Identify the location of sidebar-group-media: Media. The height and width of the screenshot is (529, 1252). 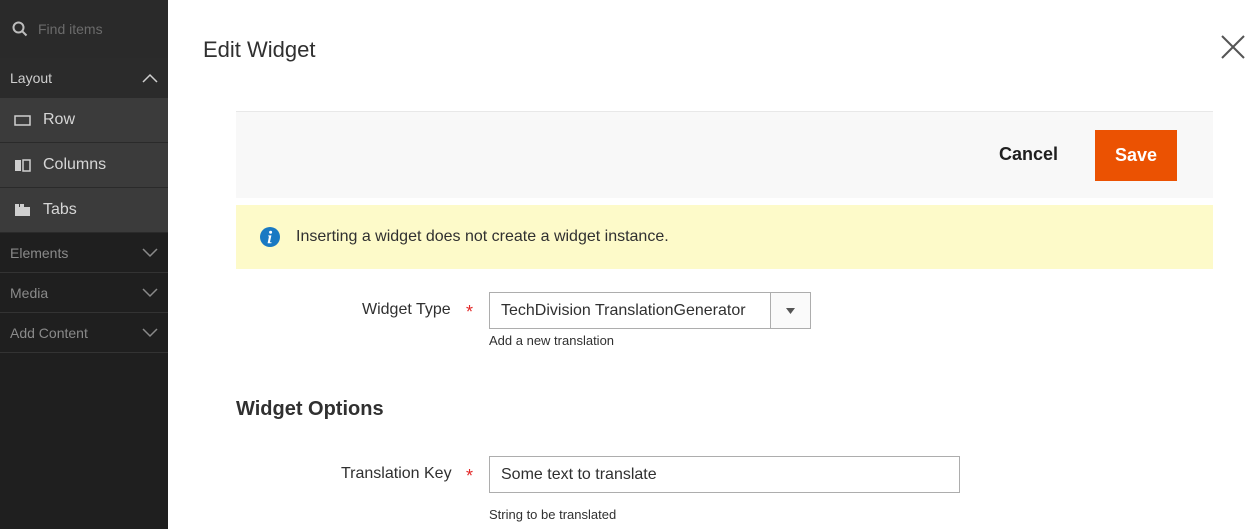
(84, 293).